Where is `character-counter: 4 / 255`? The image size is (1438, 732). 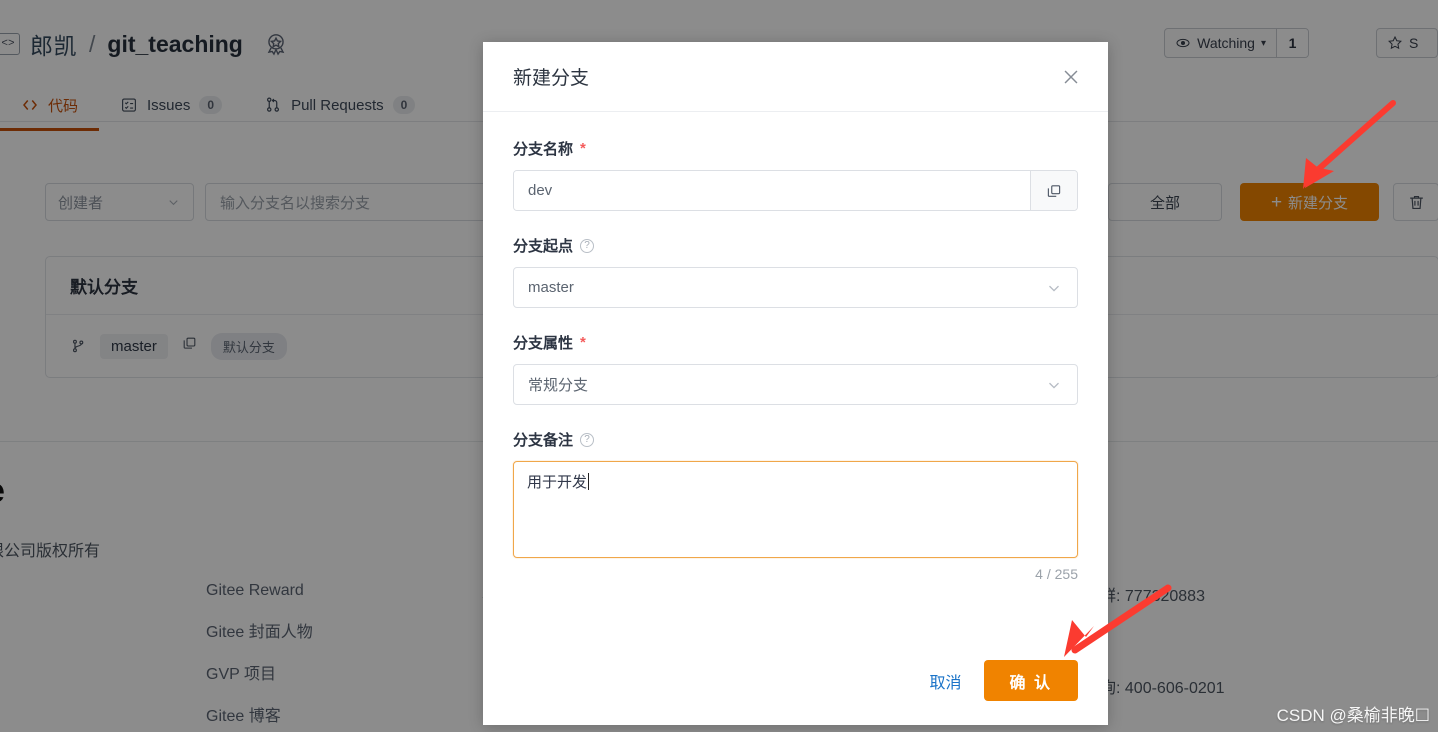 character-counter: 4 / 255 is located at coordinates (1056, 574).